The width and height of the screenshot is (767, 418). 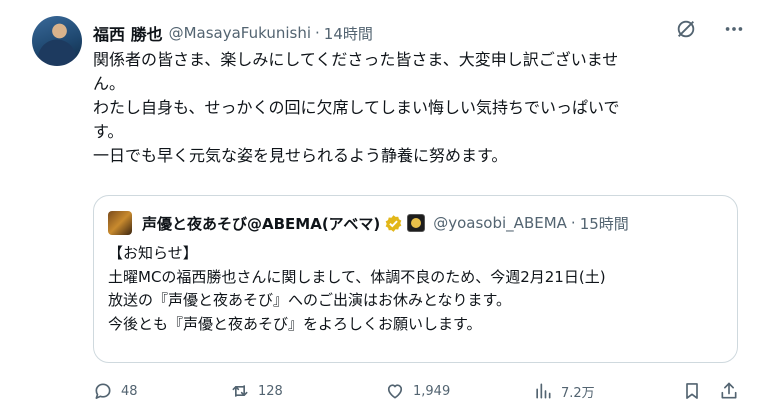 I want to click on quoted-author-display-name: 声優と夜あそび@ABEMA(アベマ), so click(x=261, y=223).